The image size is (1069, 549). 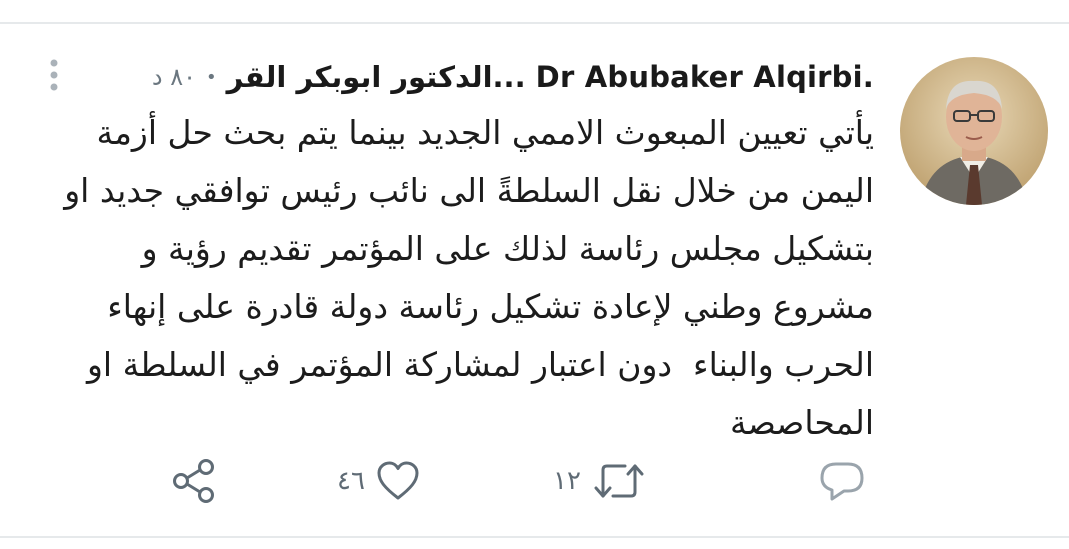 What do you see at coordinates (173, 77) in the screenshot?
I see `timestamp: ٨٠ د` at bounding box center [173, 77].